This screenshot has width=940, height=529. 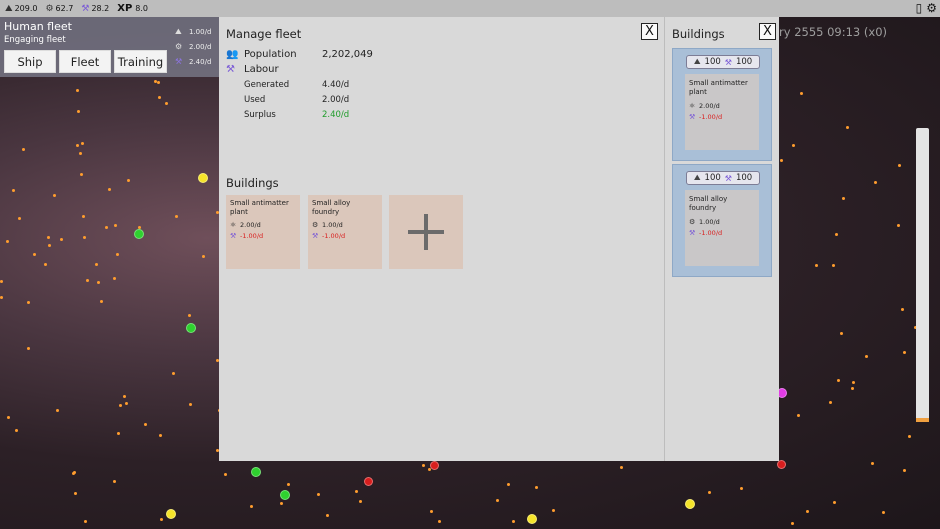 I want to click on gear-icon: ⚙, so click(x=931, y=8).